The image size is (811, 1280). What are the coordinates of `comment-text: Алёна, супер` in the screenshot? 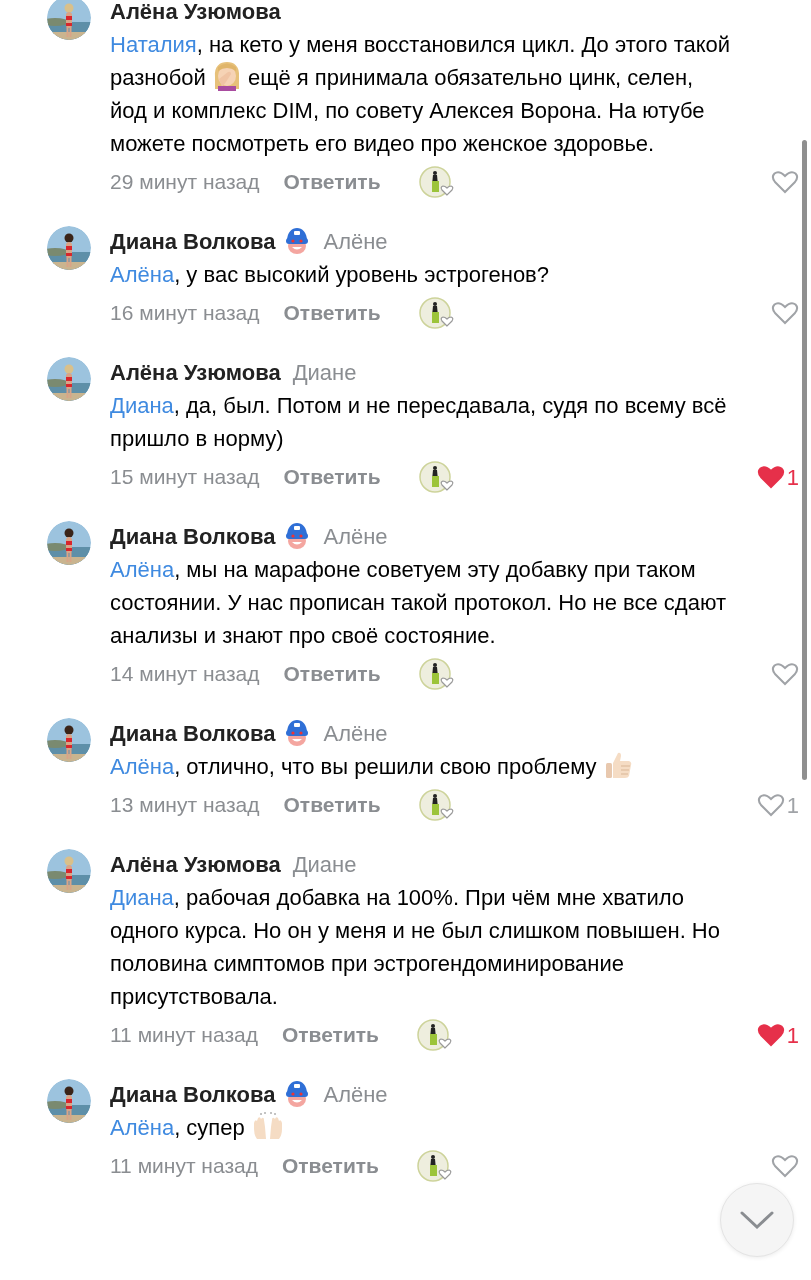 It's located at (454, 1127).